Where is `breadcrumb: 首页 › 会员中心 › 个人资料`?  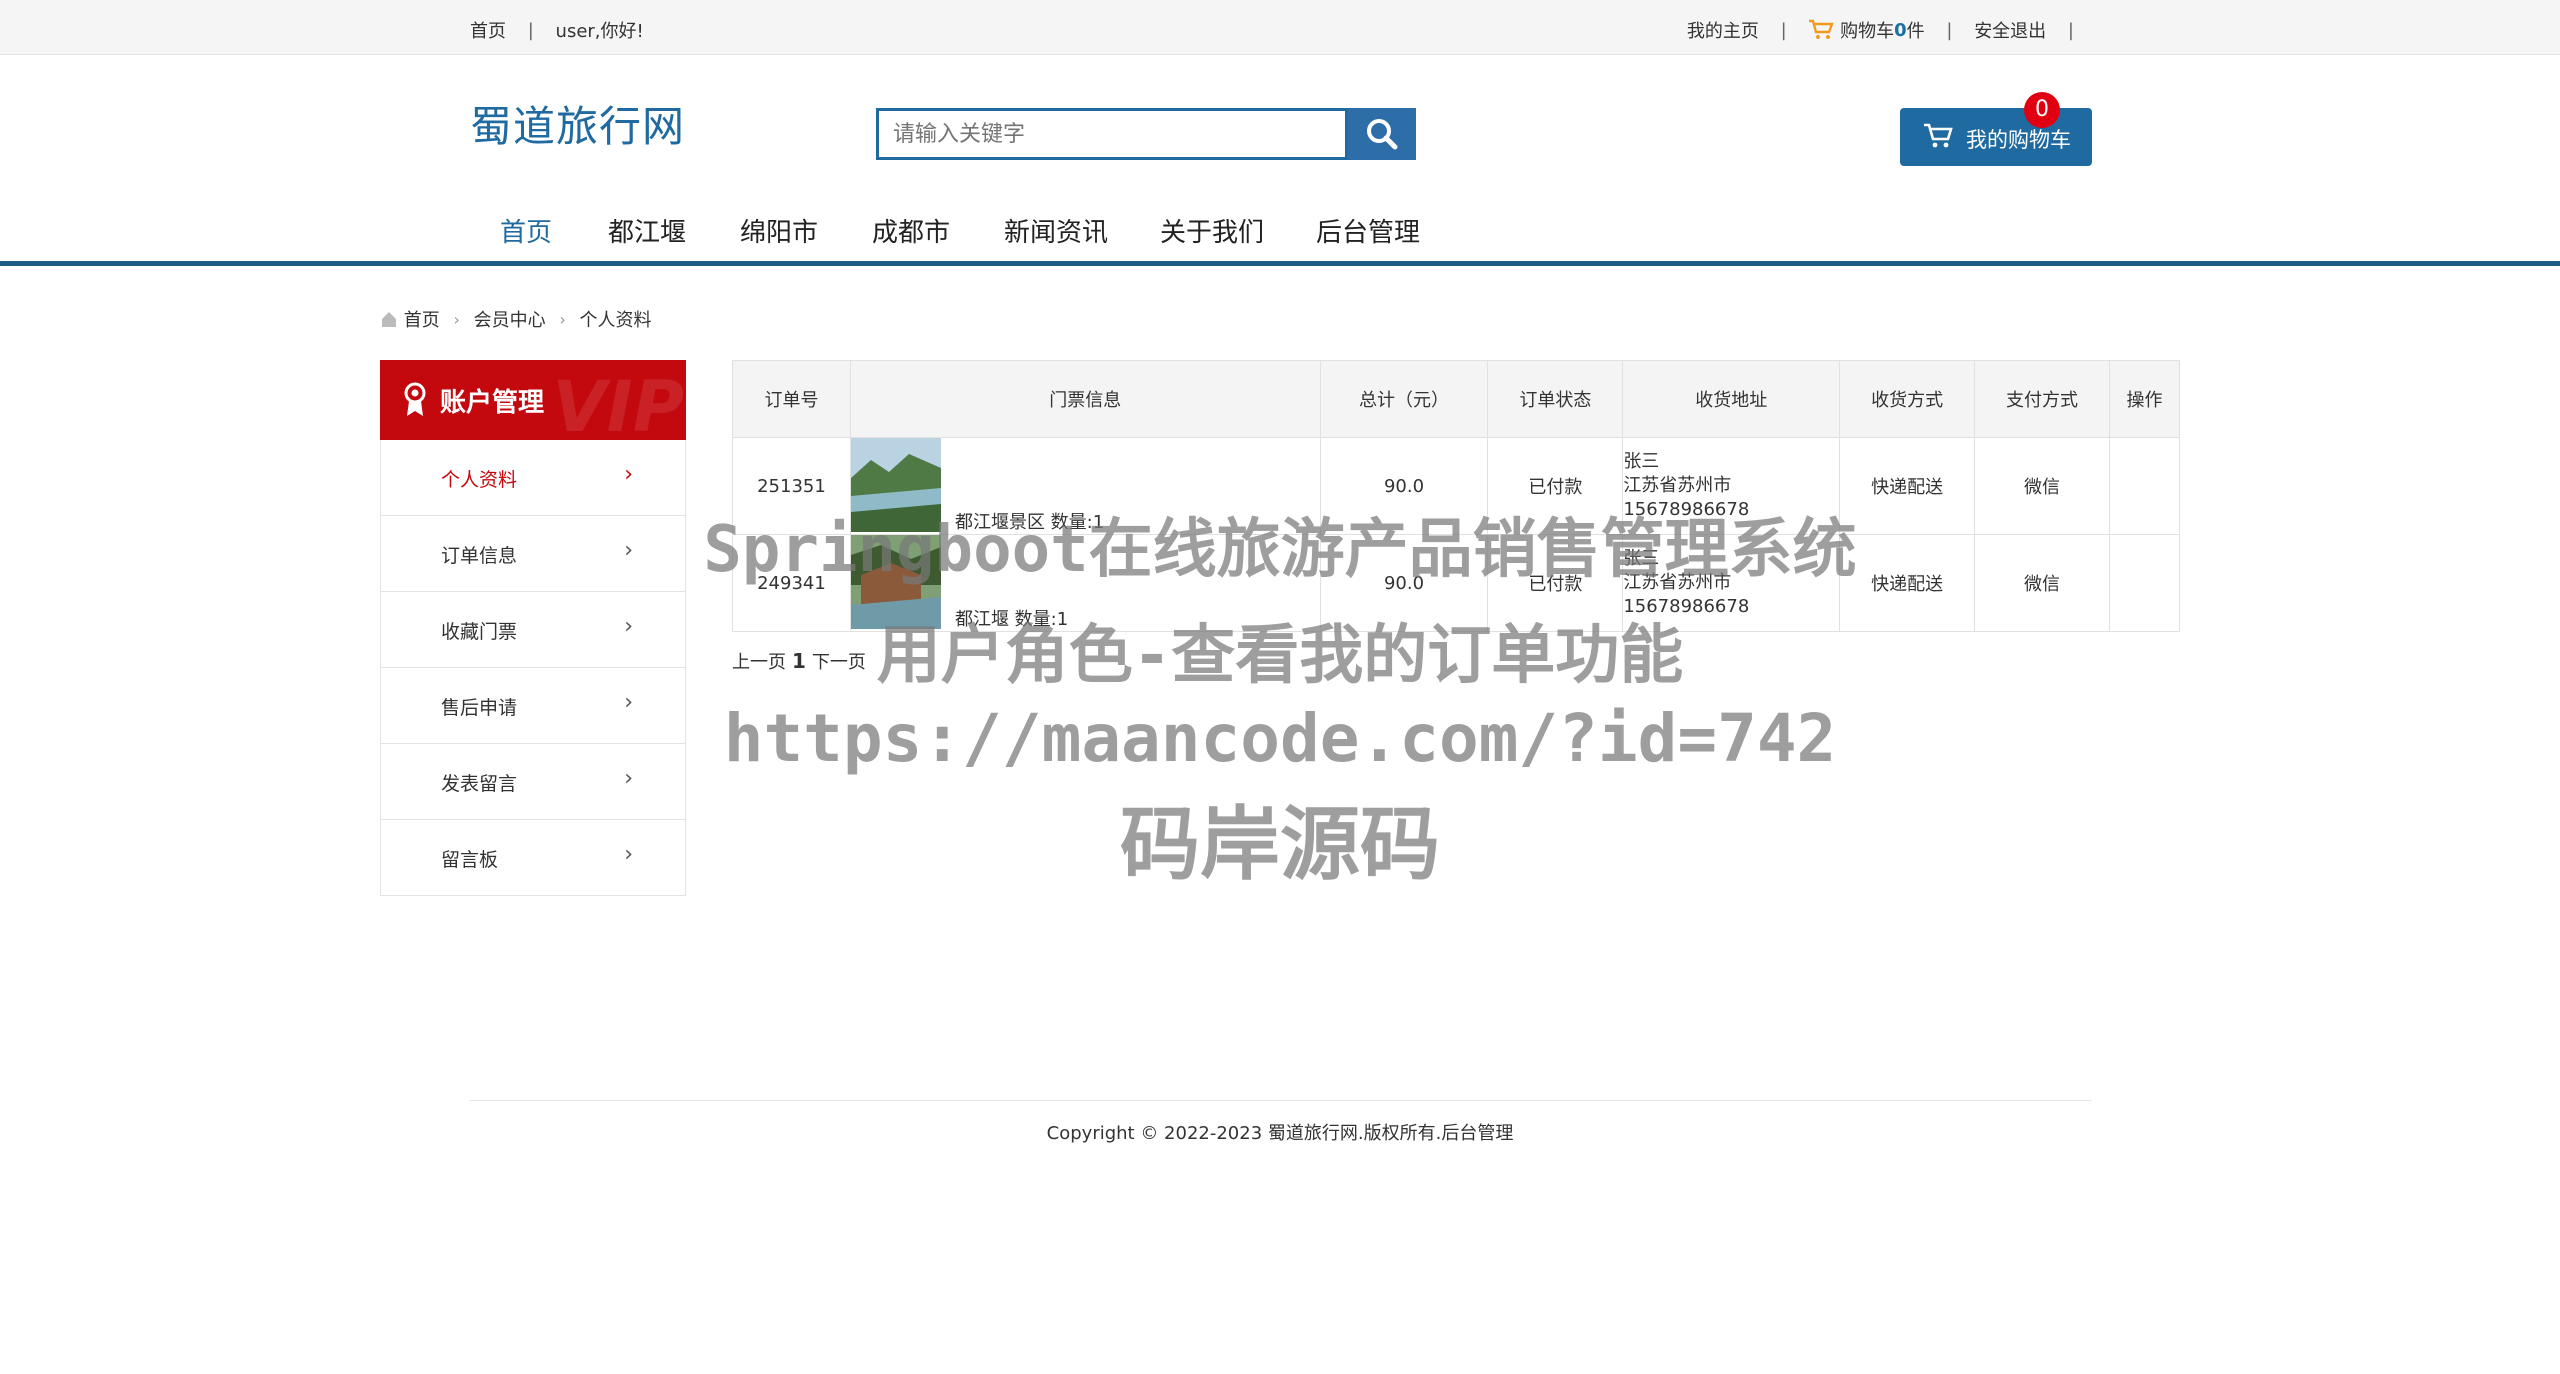
breadcrumb: 首页 › 会员中心 › 个人资料 is located at coordinates (515, 319).